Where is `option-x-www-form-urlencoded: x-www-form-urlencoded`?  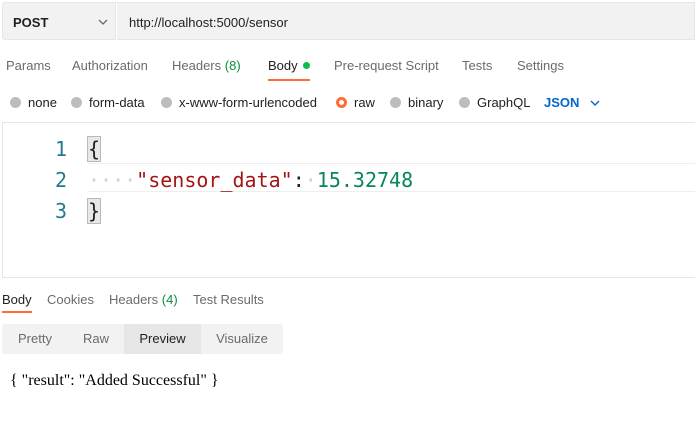
option-x-www-form-urlencoded: x-www-form-urlencoded is located at coordinates (239, 102).